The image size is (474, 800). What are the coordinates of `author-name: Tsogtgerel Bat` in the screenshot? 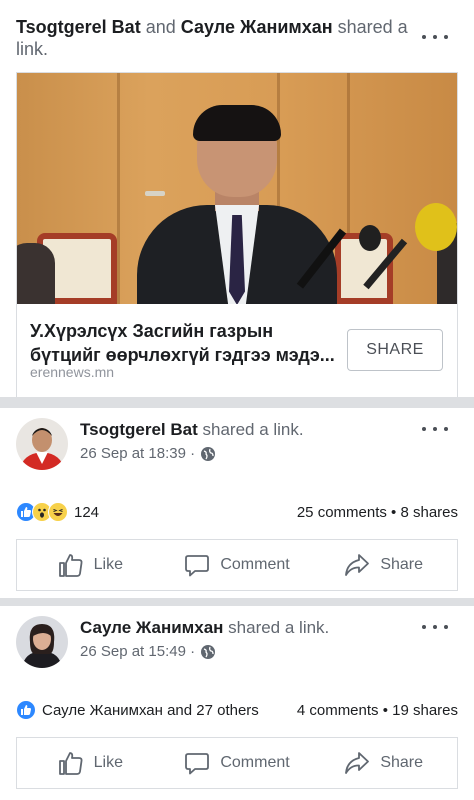 It's located at (139, 429).